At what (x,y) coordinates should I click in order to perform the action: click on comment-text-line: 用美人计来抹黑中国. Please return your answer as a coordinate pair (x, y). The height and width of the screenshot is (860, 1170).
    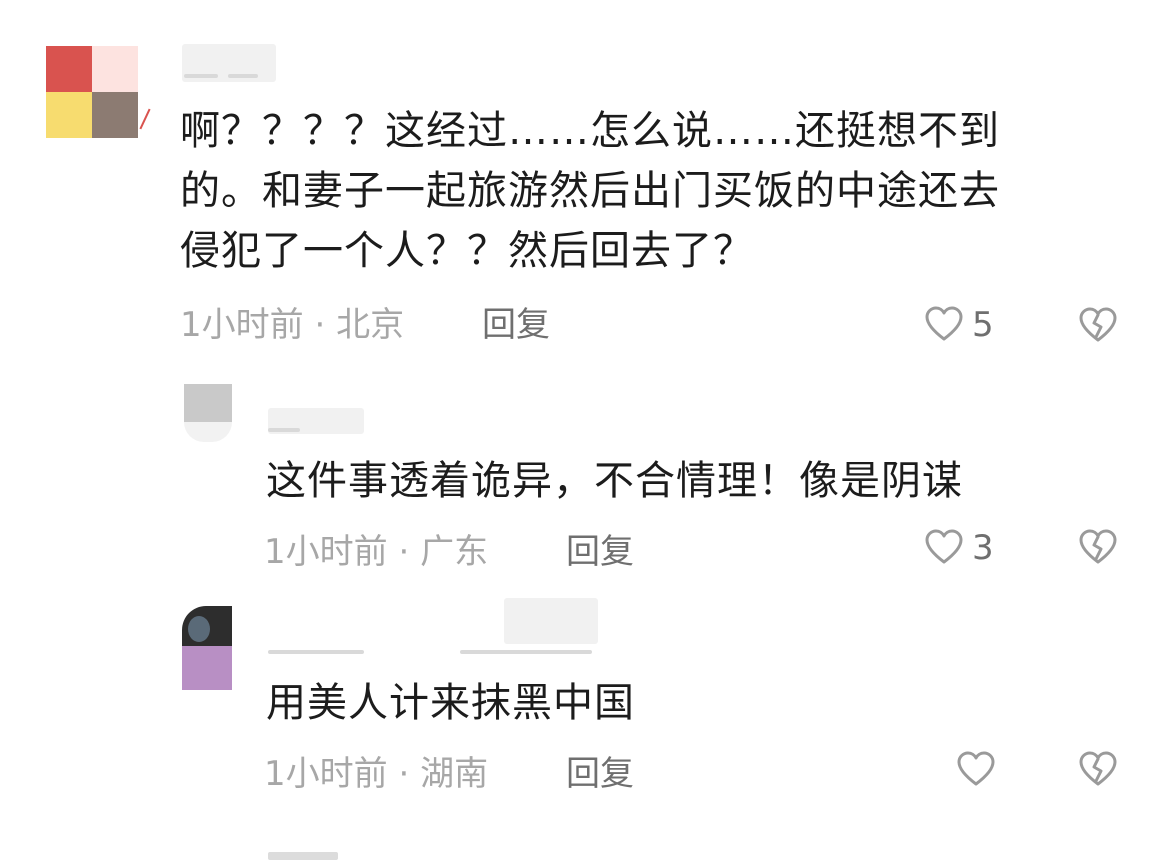
    Looking at the image, I should click on (450, 703).